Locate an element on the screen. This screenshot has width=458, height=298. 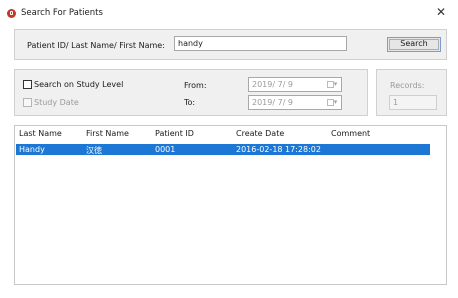
window-title: Search For Patients is located at coordinates (62, 13).